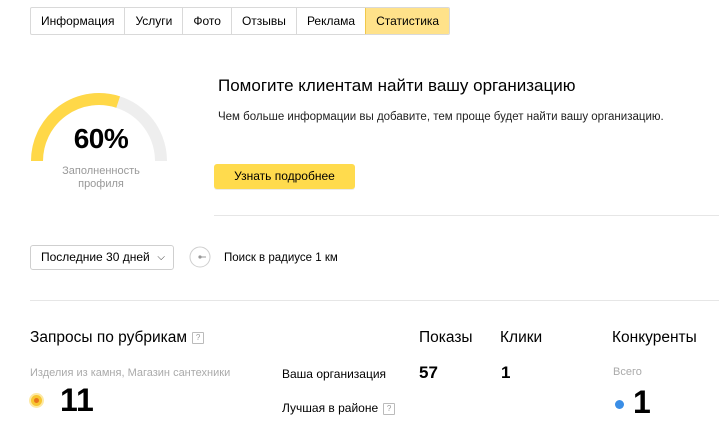  I want to click on row-best-label: Лучшая в районе, so click(330, 408).